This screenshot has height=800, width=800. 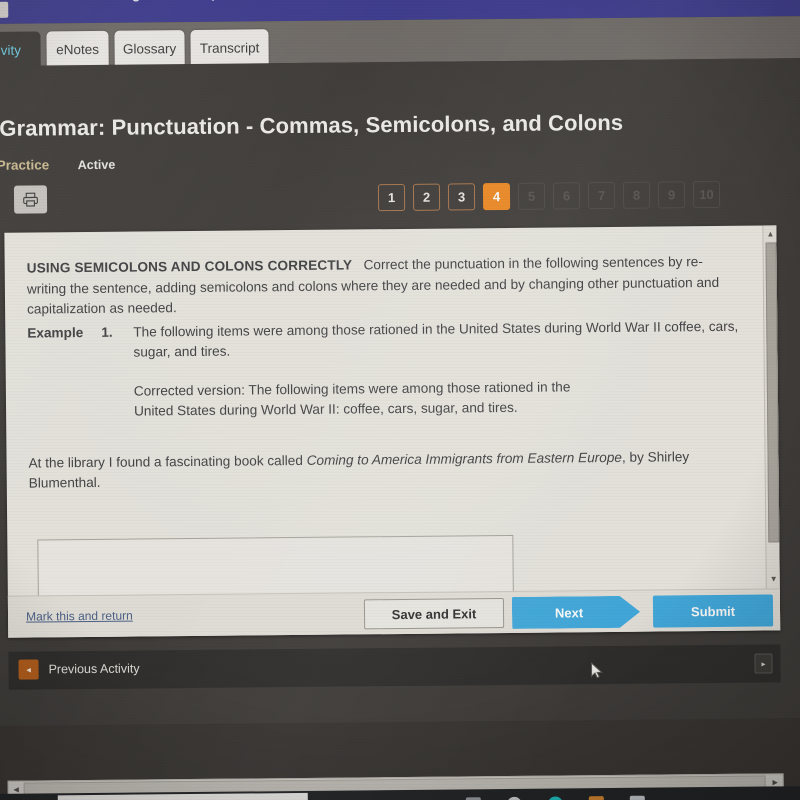 I want to click on worksheet-heading: USING SEMICOLONS AND COLONS CORRECTLY, so click(x=189, y=266).